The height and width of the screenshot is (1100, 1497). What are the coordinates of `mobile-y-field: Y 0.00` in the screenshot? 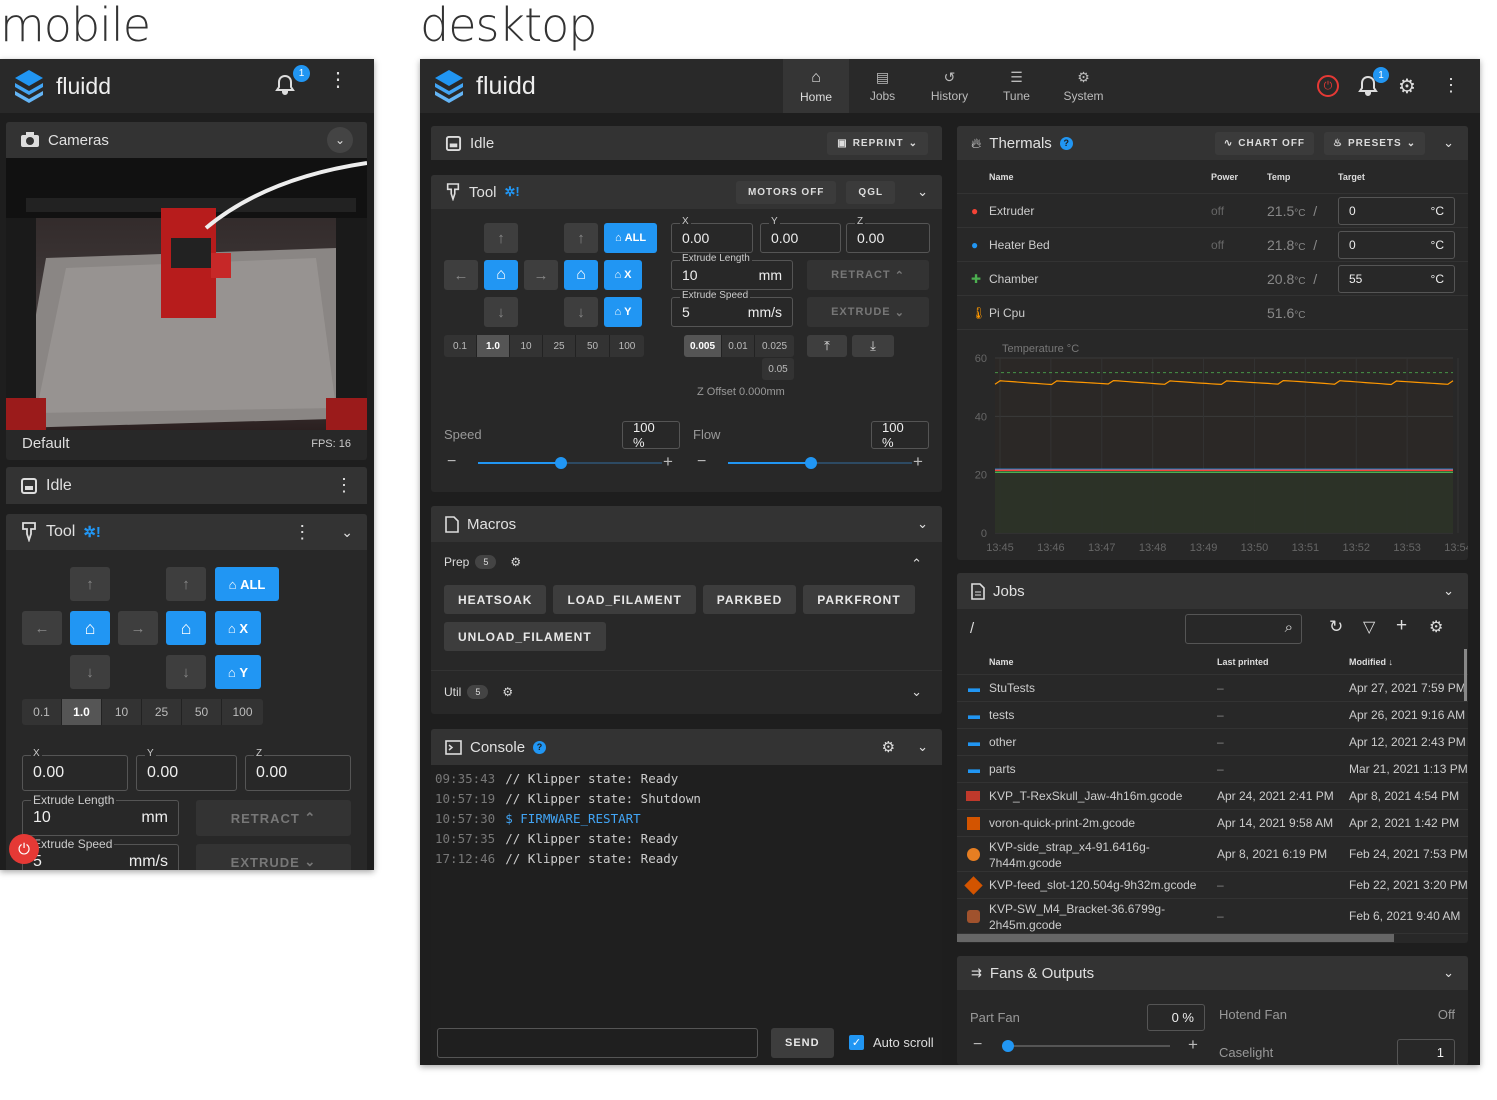 It's located at (186, 769).